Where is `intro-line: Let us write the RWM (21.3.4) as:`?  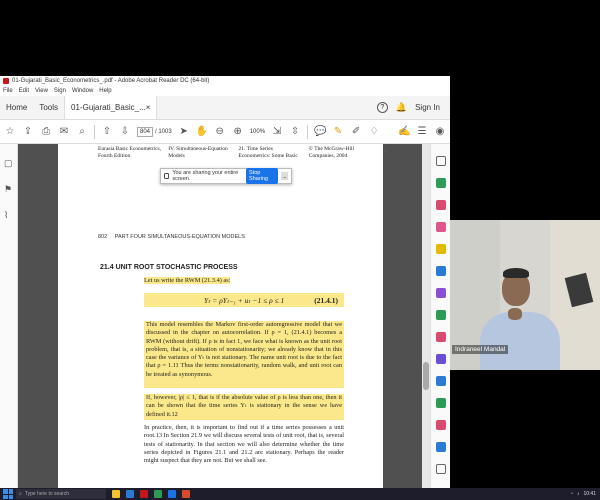 intro-line: Let us write the RWM (21.3.4) as: is located at coordinates (244, 281).